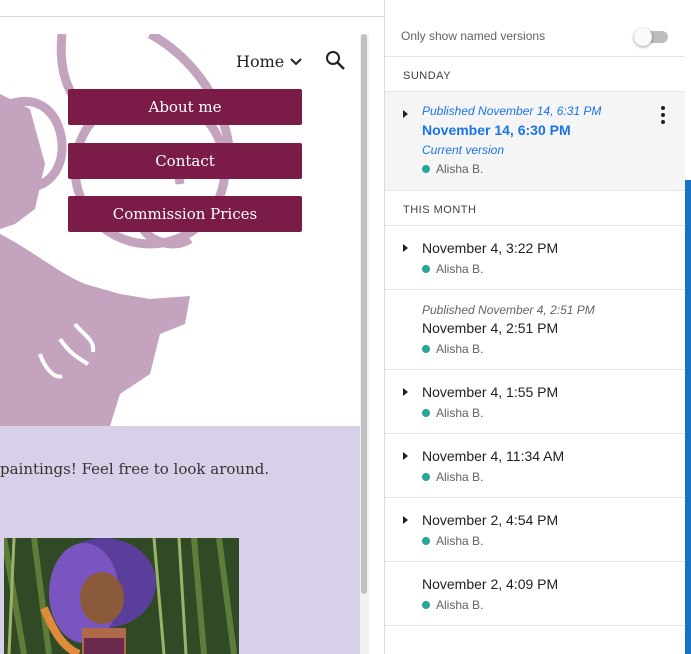 The height and width of the screenshot is (654, 691). What do you see at coordinates (663, 116) in the screenshot?
I see `more-vert-icon` at bounding box center [663, 116].